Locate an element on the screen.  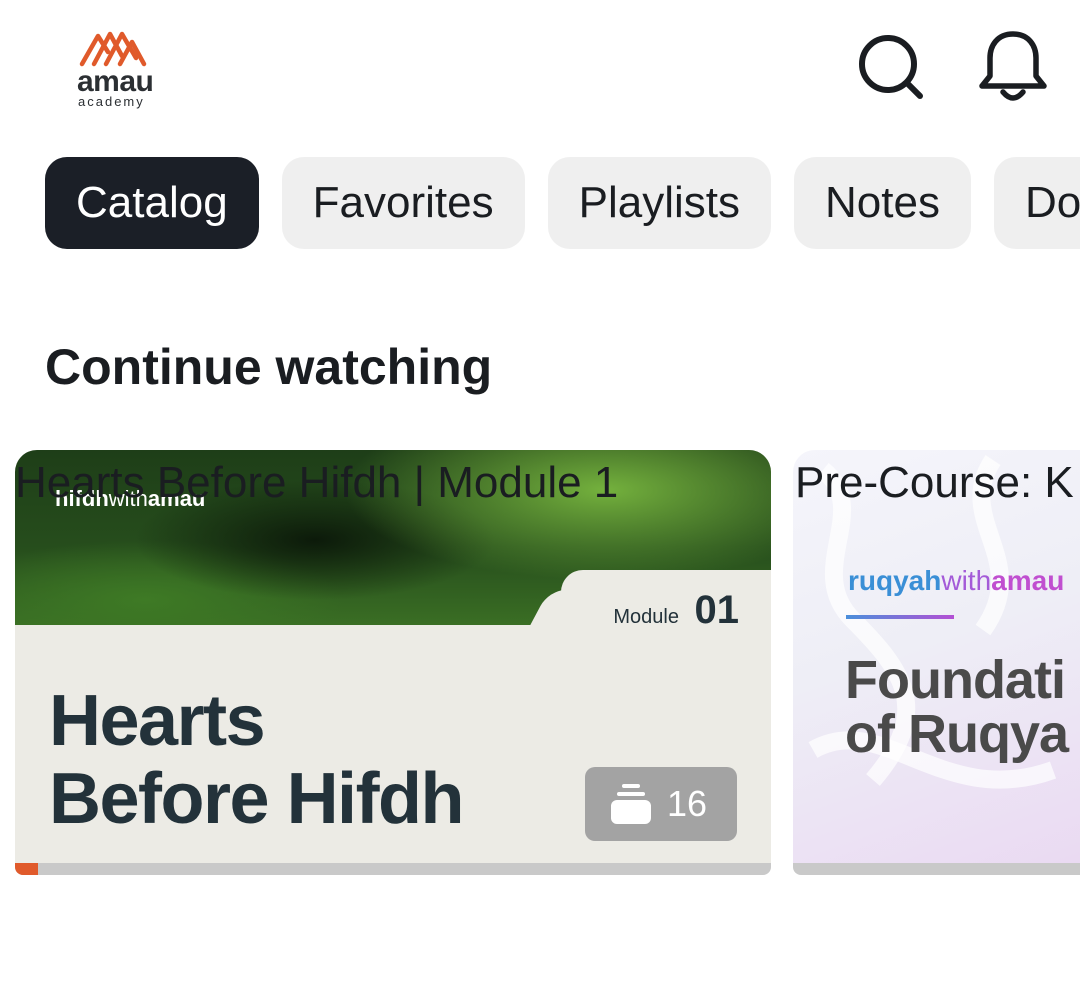
course-card-title: Hearts Before Hifdh | Module 1 is located at coordinates (316, 483).